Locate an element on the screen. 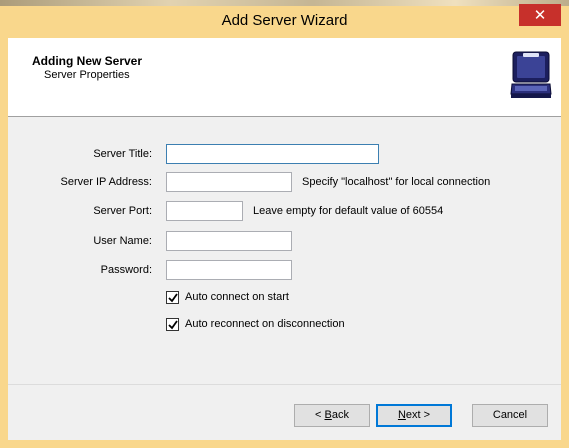 The image size is (569, 448). user-name-label: User Name: is located at coordinates (122, 241).